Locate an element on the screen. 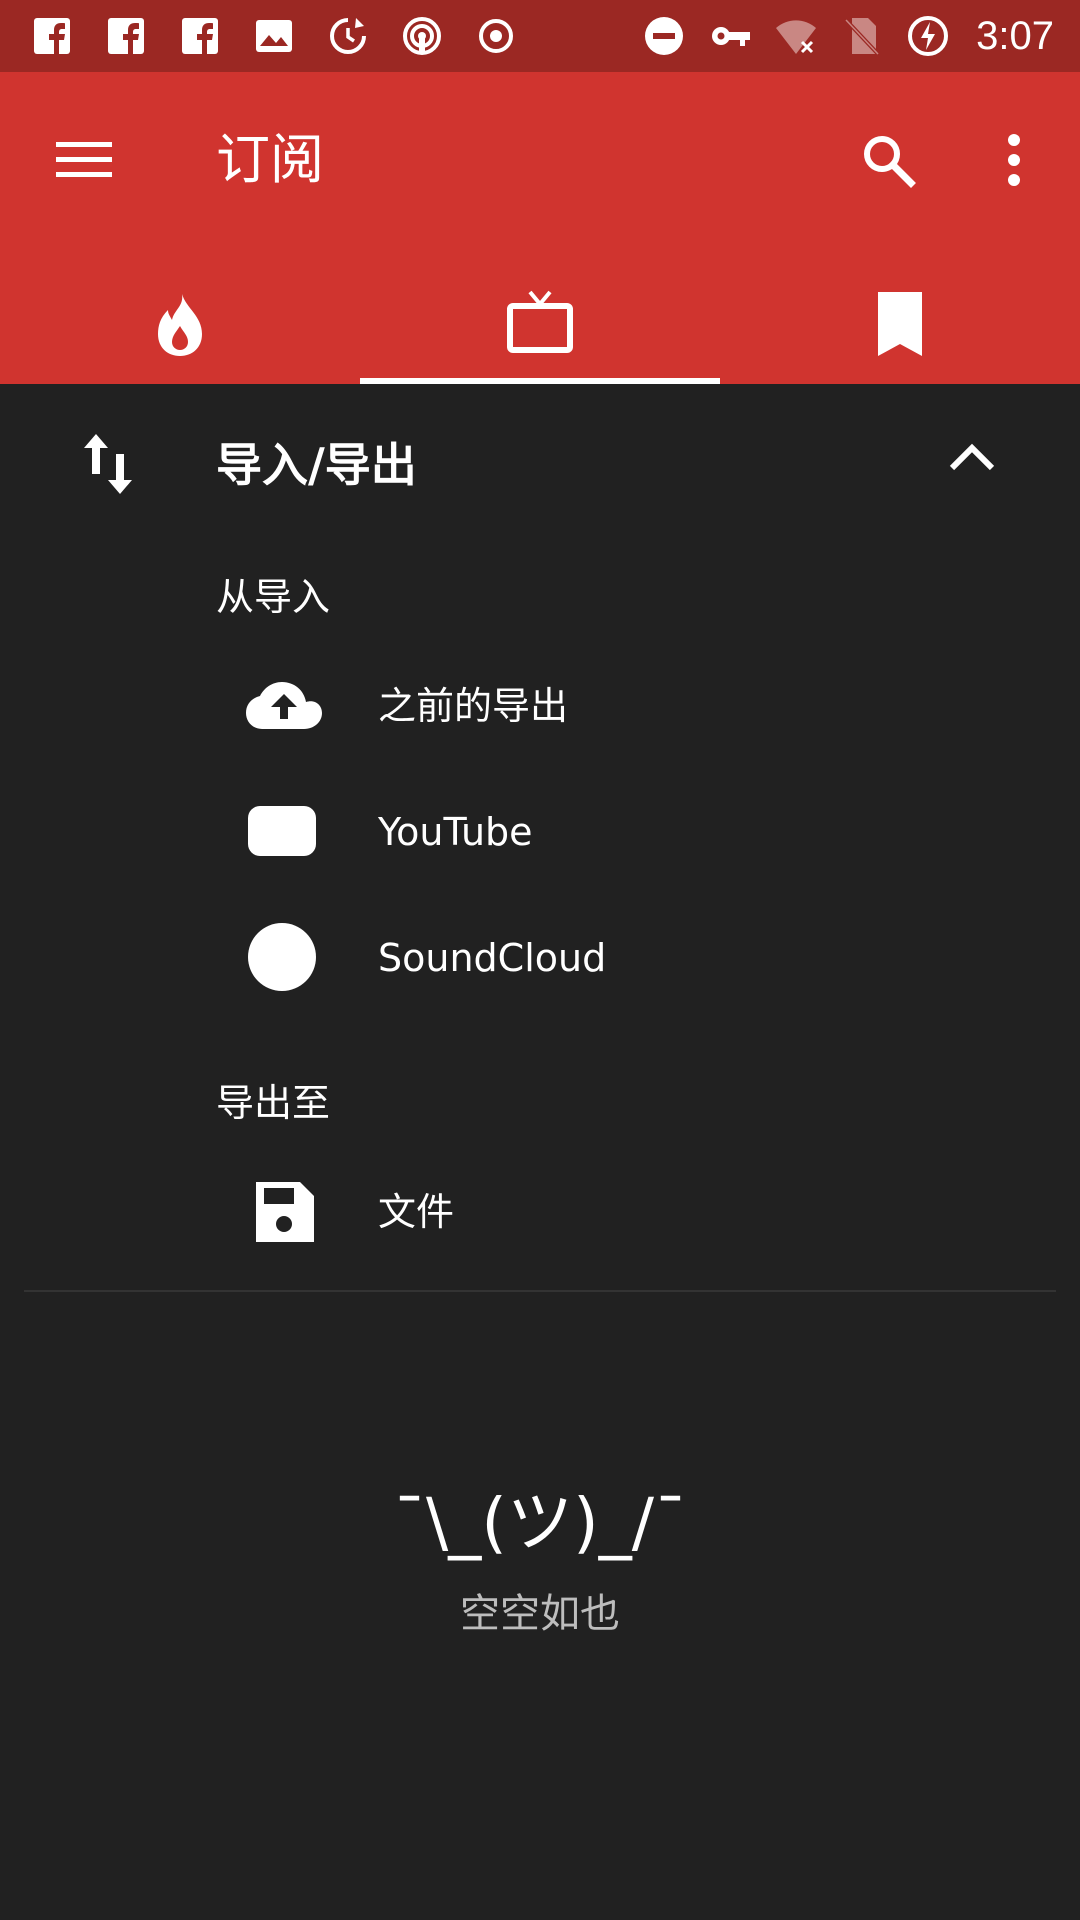 This screenshot has width=1080, height=1920. status-time: 3:07 is located at coordinates (1015, 35).